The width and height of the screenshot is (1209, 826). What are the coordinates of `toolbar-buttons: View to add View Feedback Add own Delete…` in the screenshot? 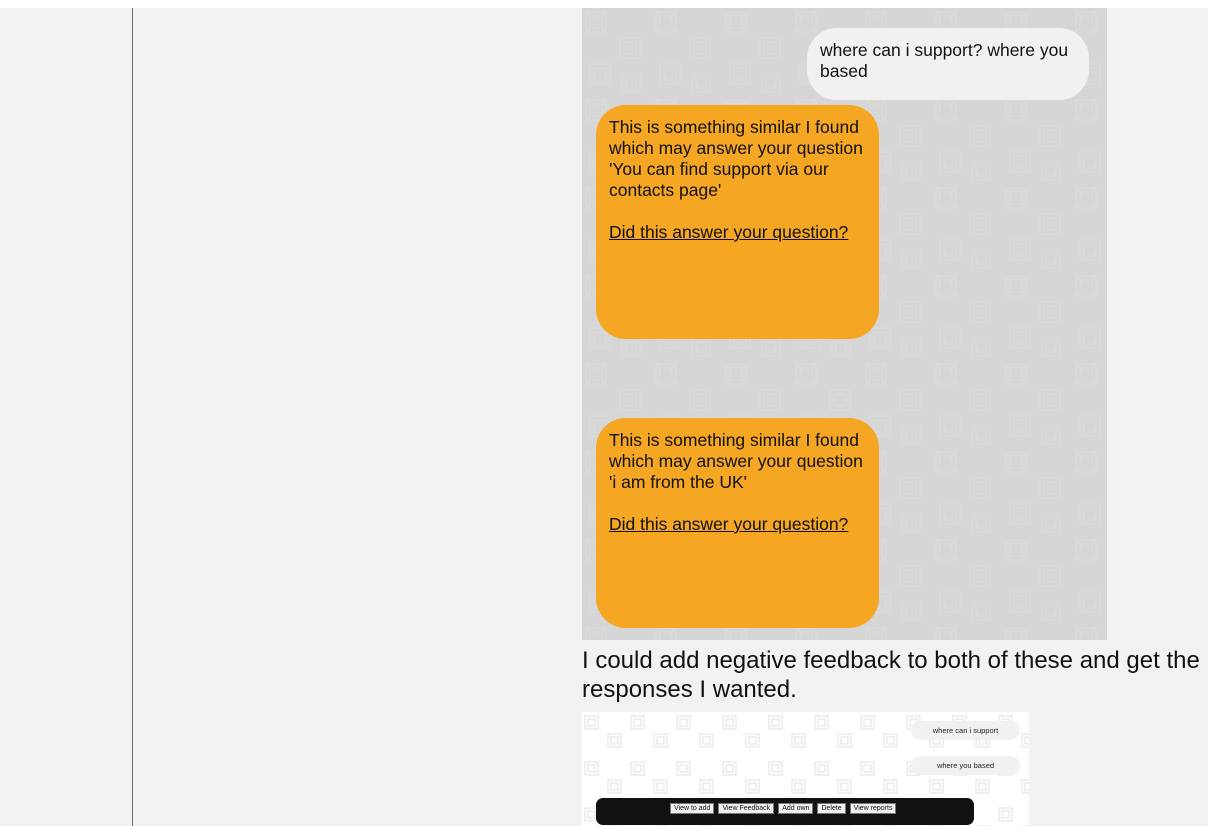 It's located at (783, 808).